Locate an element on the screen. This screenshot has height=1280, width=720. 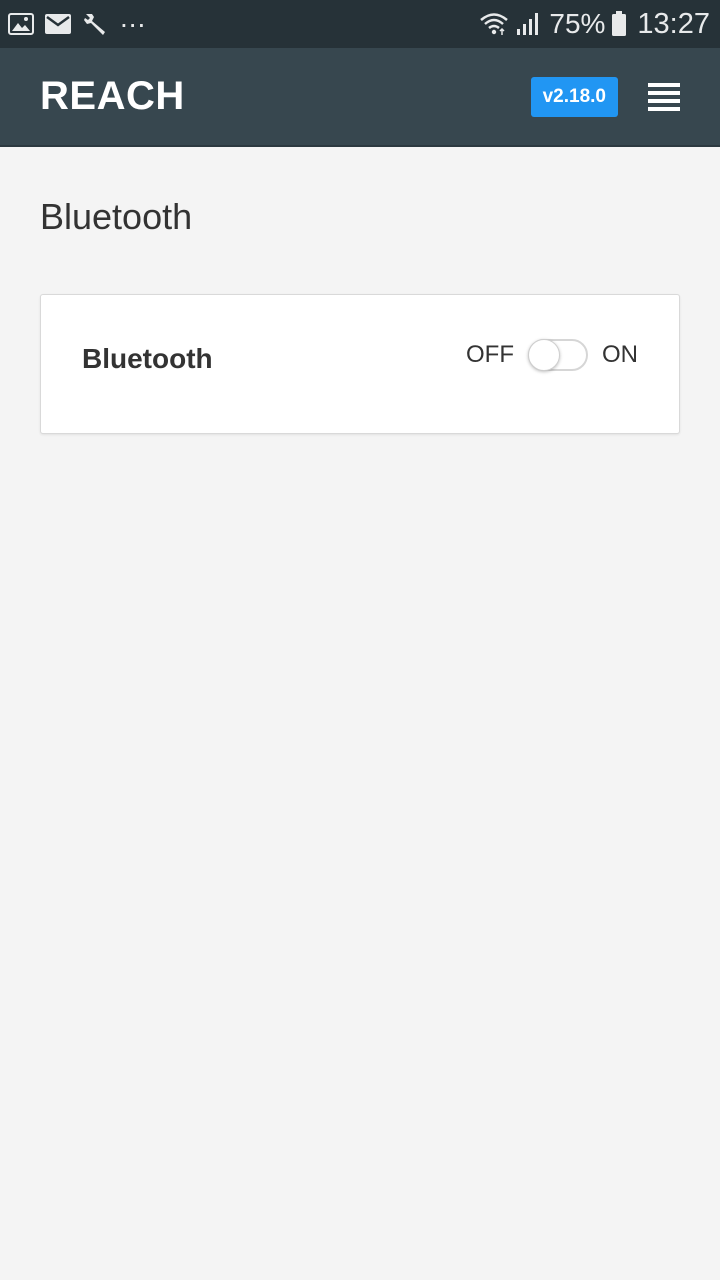
gallery-icon is located at coordinates (21, 24).